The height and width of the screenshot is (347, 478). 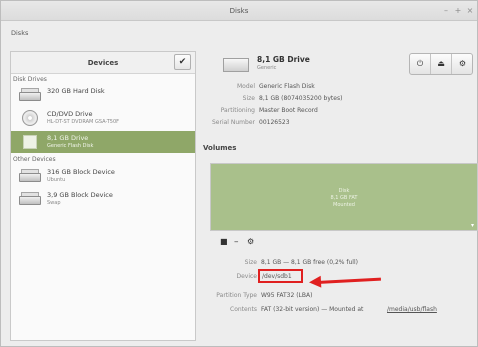 I want to click on drive-sub: HL-DT-ST DVDRAM GSA-T50F, so click(x=83, y=122).